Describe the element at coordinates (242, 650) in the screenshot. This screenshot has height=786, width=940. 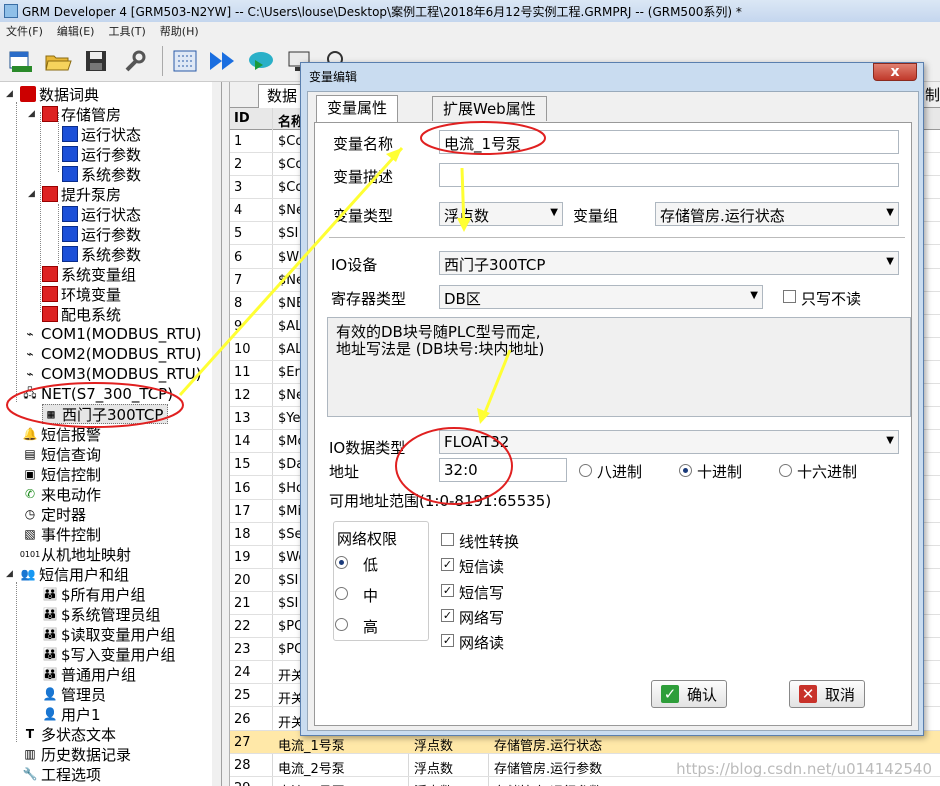
I see `cell-id: 23` at that location.